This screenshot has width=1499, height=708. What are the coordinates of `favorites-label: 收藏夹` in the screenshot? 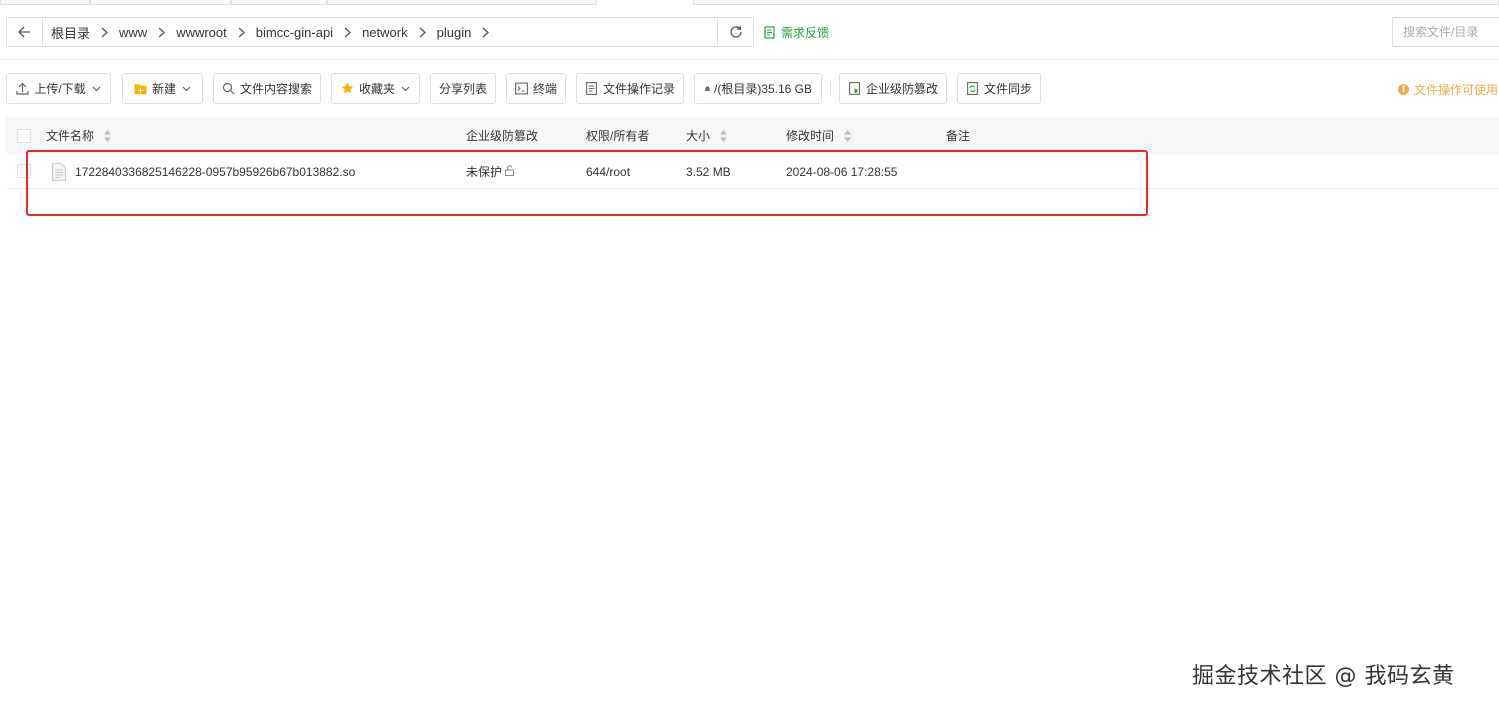 It's located at (376, 89).